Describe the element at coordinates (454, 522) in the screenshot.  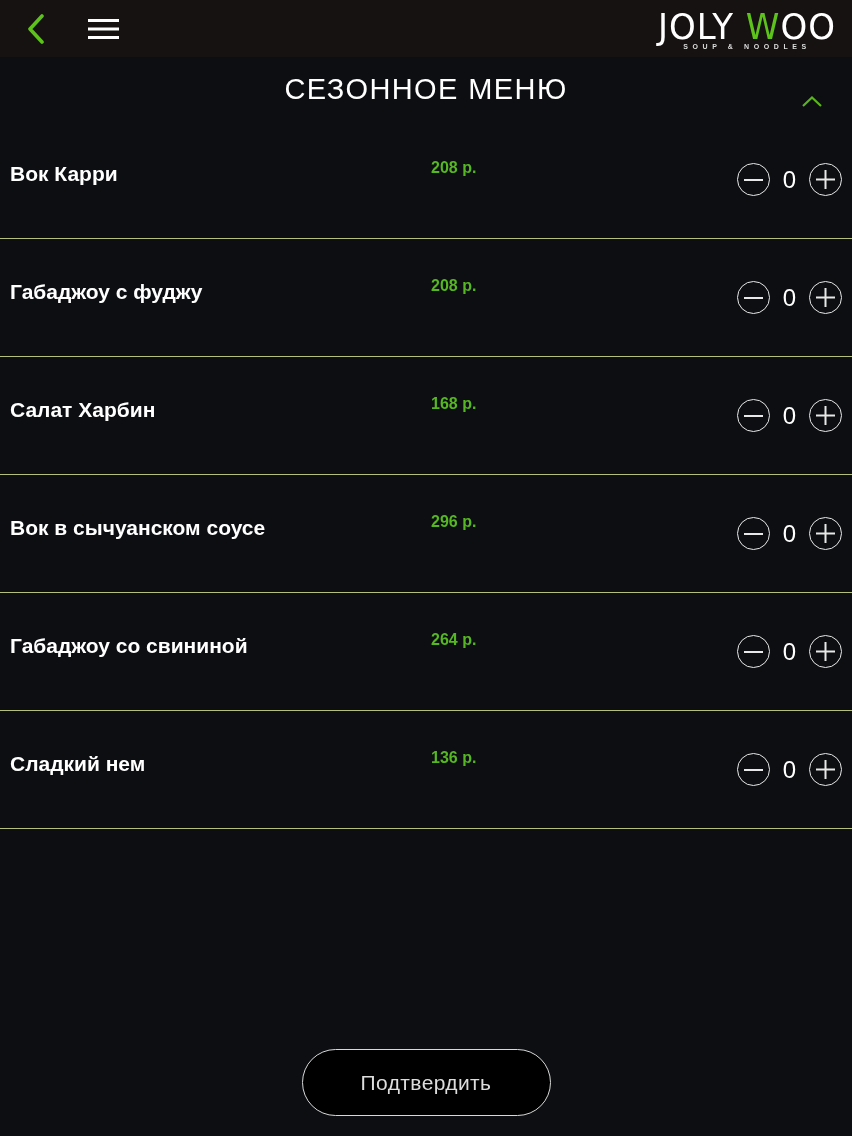
I see `item-price: 296 р.` at that location.